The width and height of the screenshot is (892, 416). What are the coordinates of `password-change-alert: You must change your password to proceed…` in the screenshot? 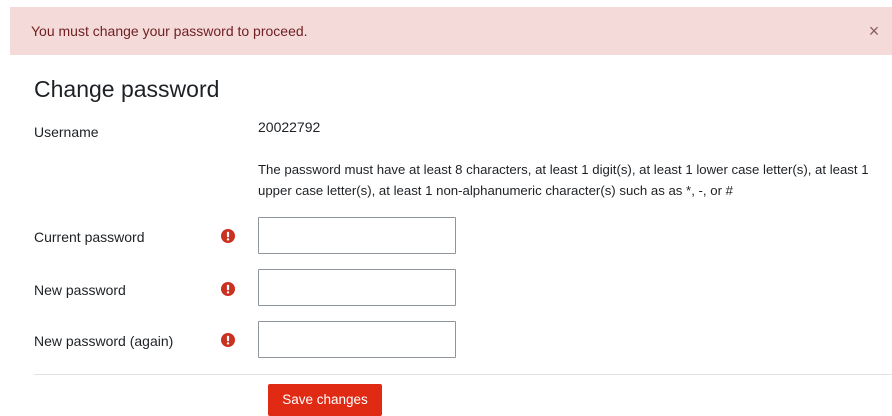 It's located at (451, 31).